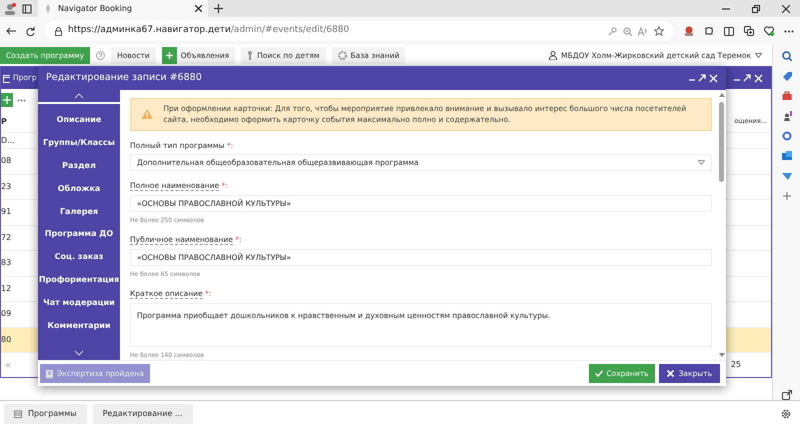 The image size is (800, 426). Describe the element at coordinates (787, 156) in the screenshot. I see `mail-icon` at that location.